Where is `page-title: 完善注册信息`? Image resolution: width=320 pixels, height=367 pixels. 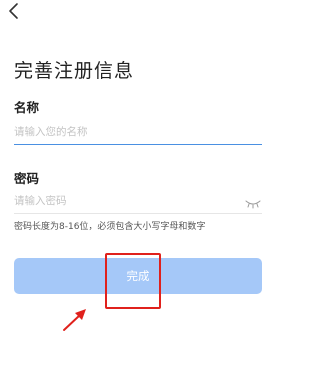
page-title: 完善注册信息 is located at coordinates (74, 71).